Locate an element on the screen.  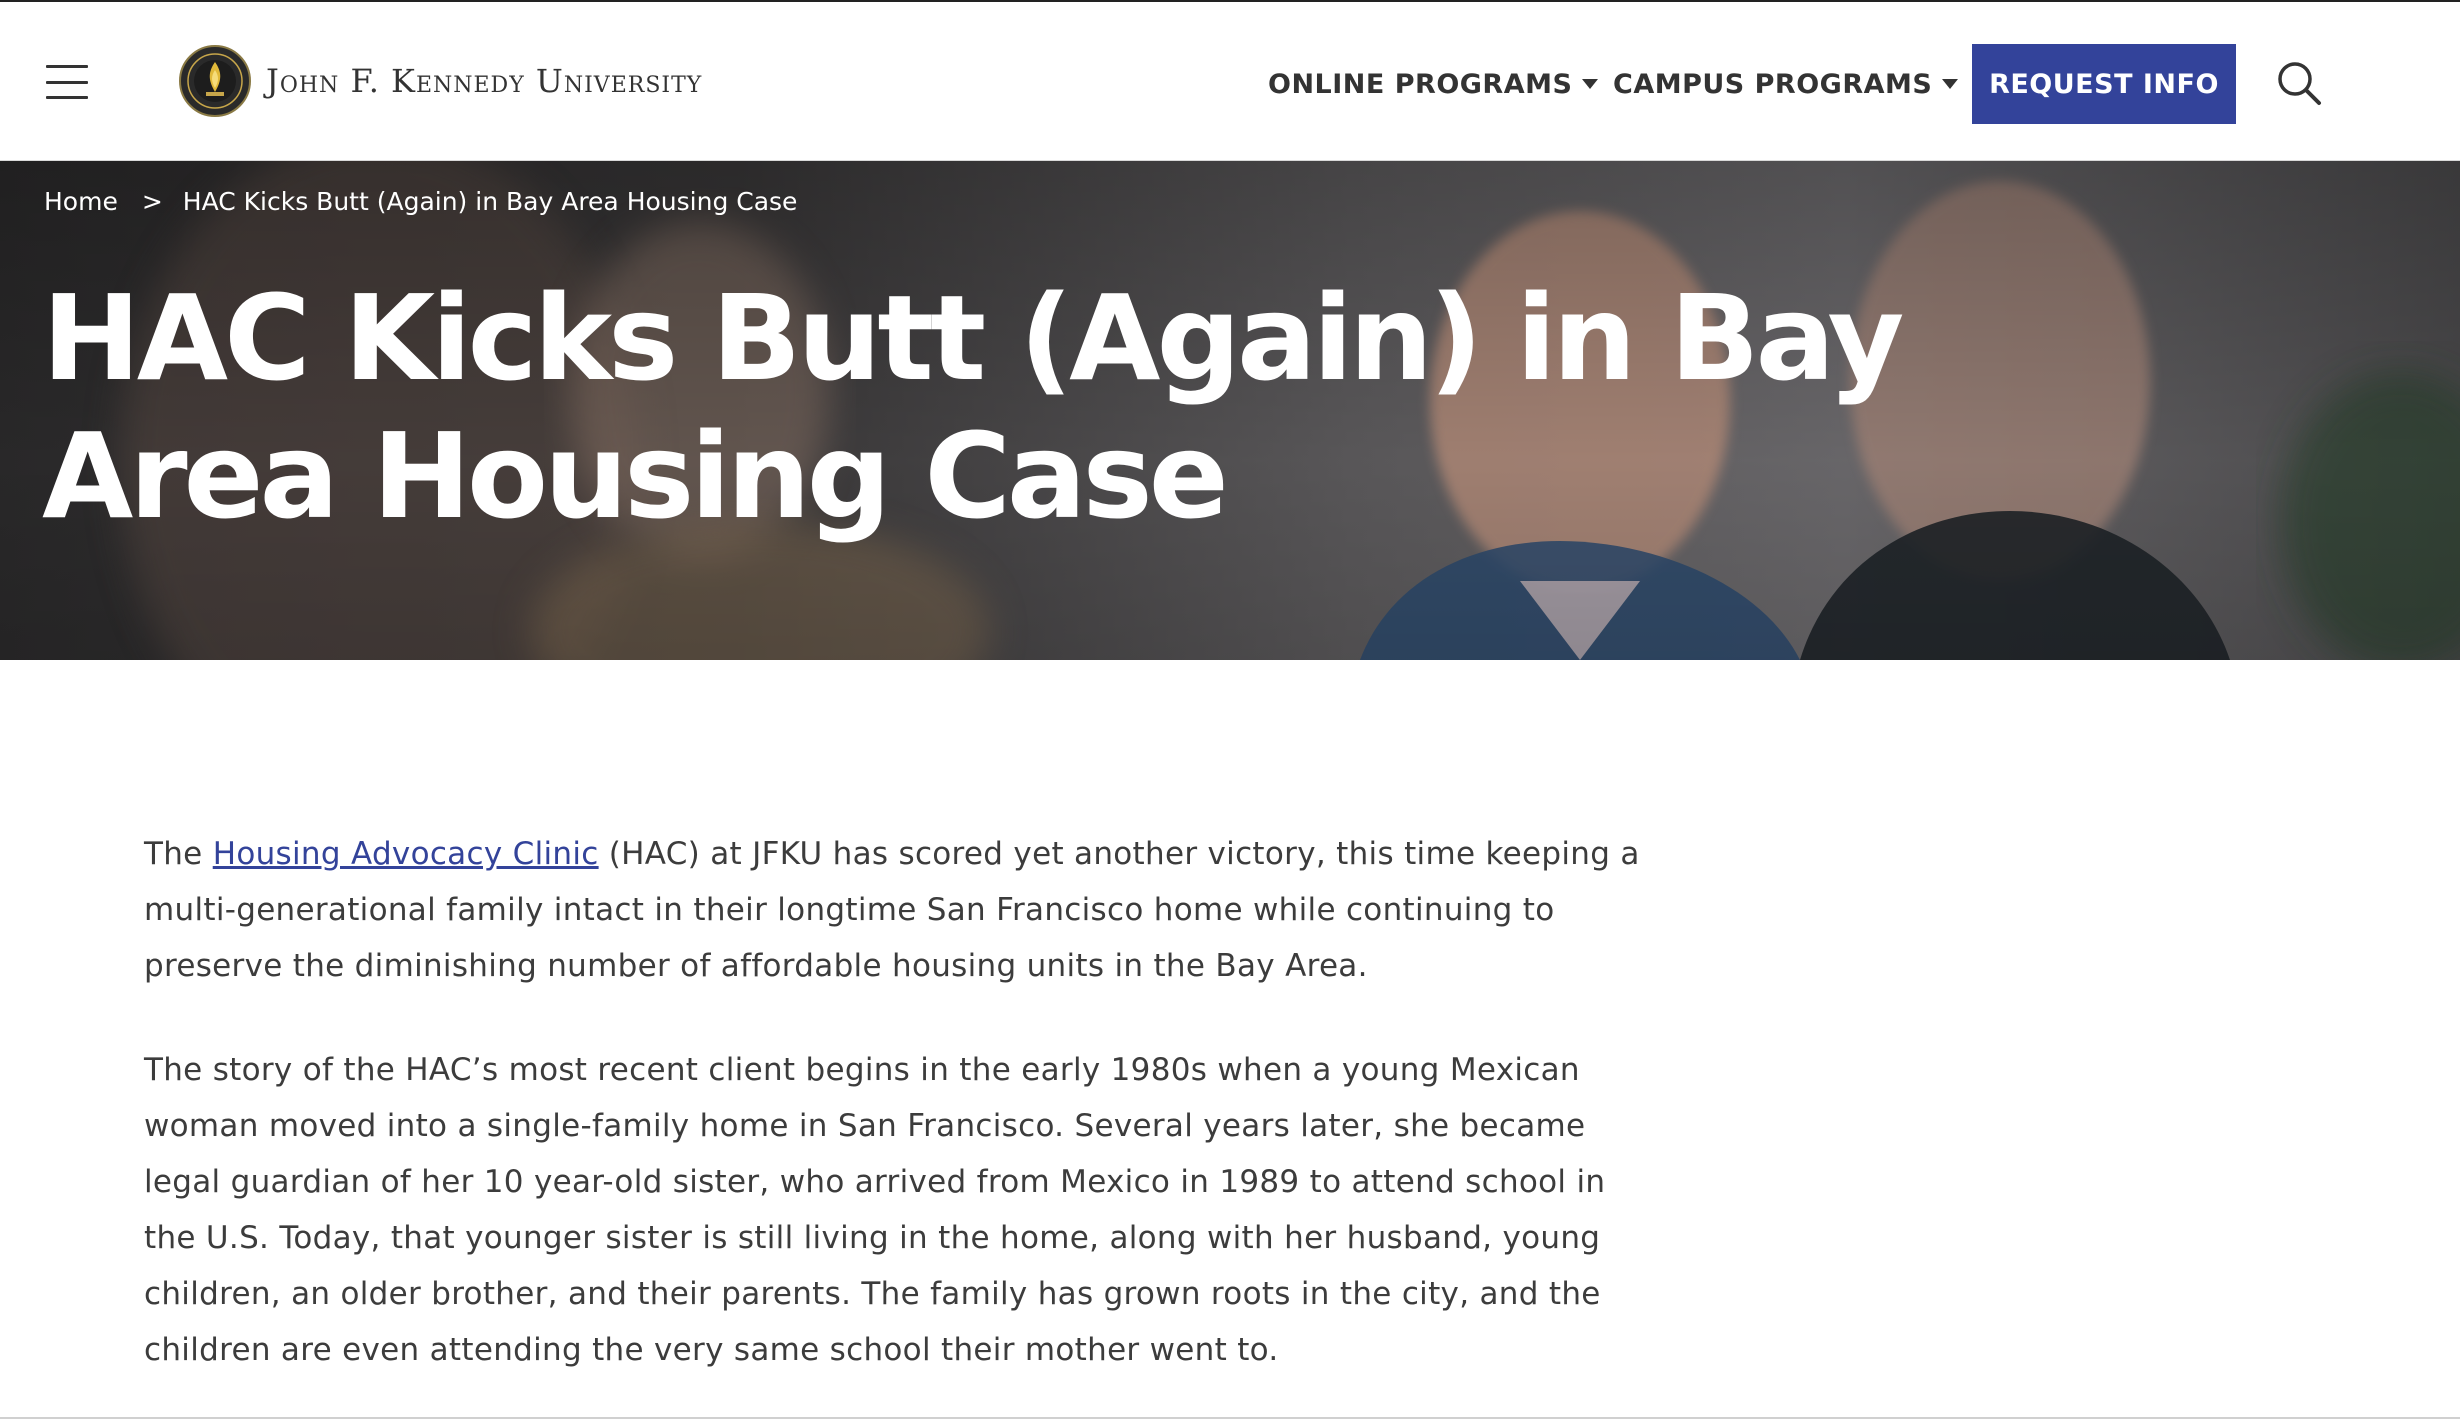
nav-online-programs: ONLINE PROGRAMS is located at coordinates (1433, 84).